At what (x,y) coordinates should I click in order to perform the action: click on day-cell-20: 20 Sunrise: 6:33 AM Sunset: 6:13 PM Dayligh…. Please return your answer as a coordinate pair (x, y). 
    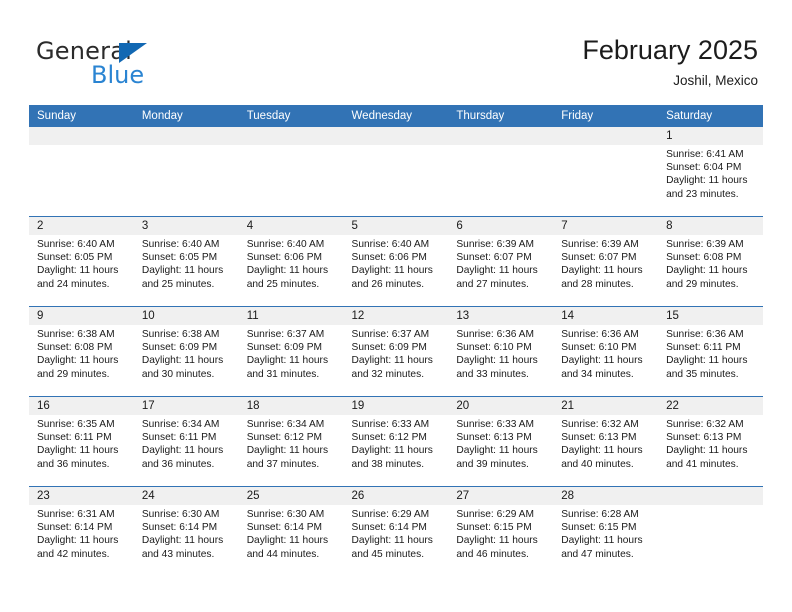
    Looking at the image, I should click on (501, 441).